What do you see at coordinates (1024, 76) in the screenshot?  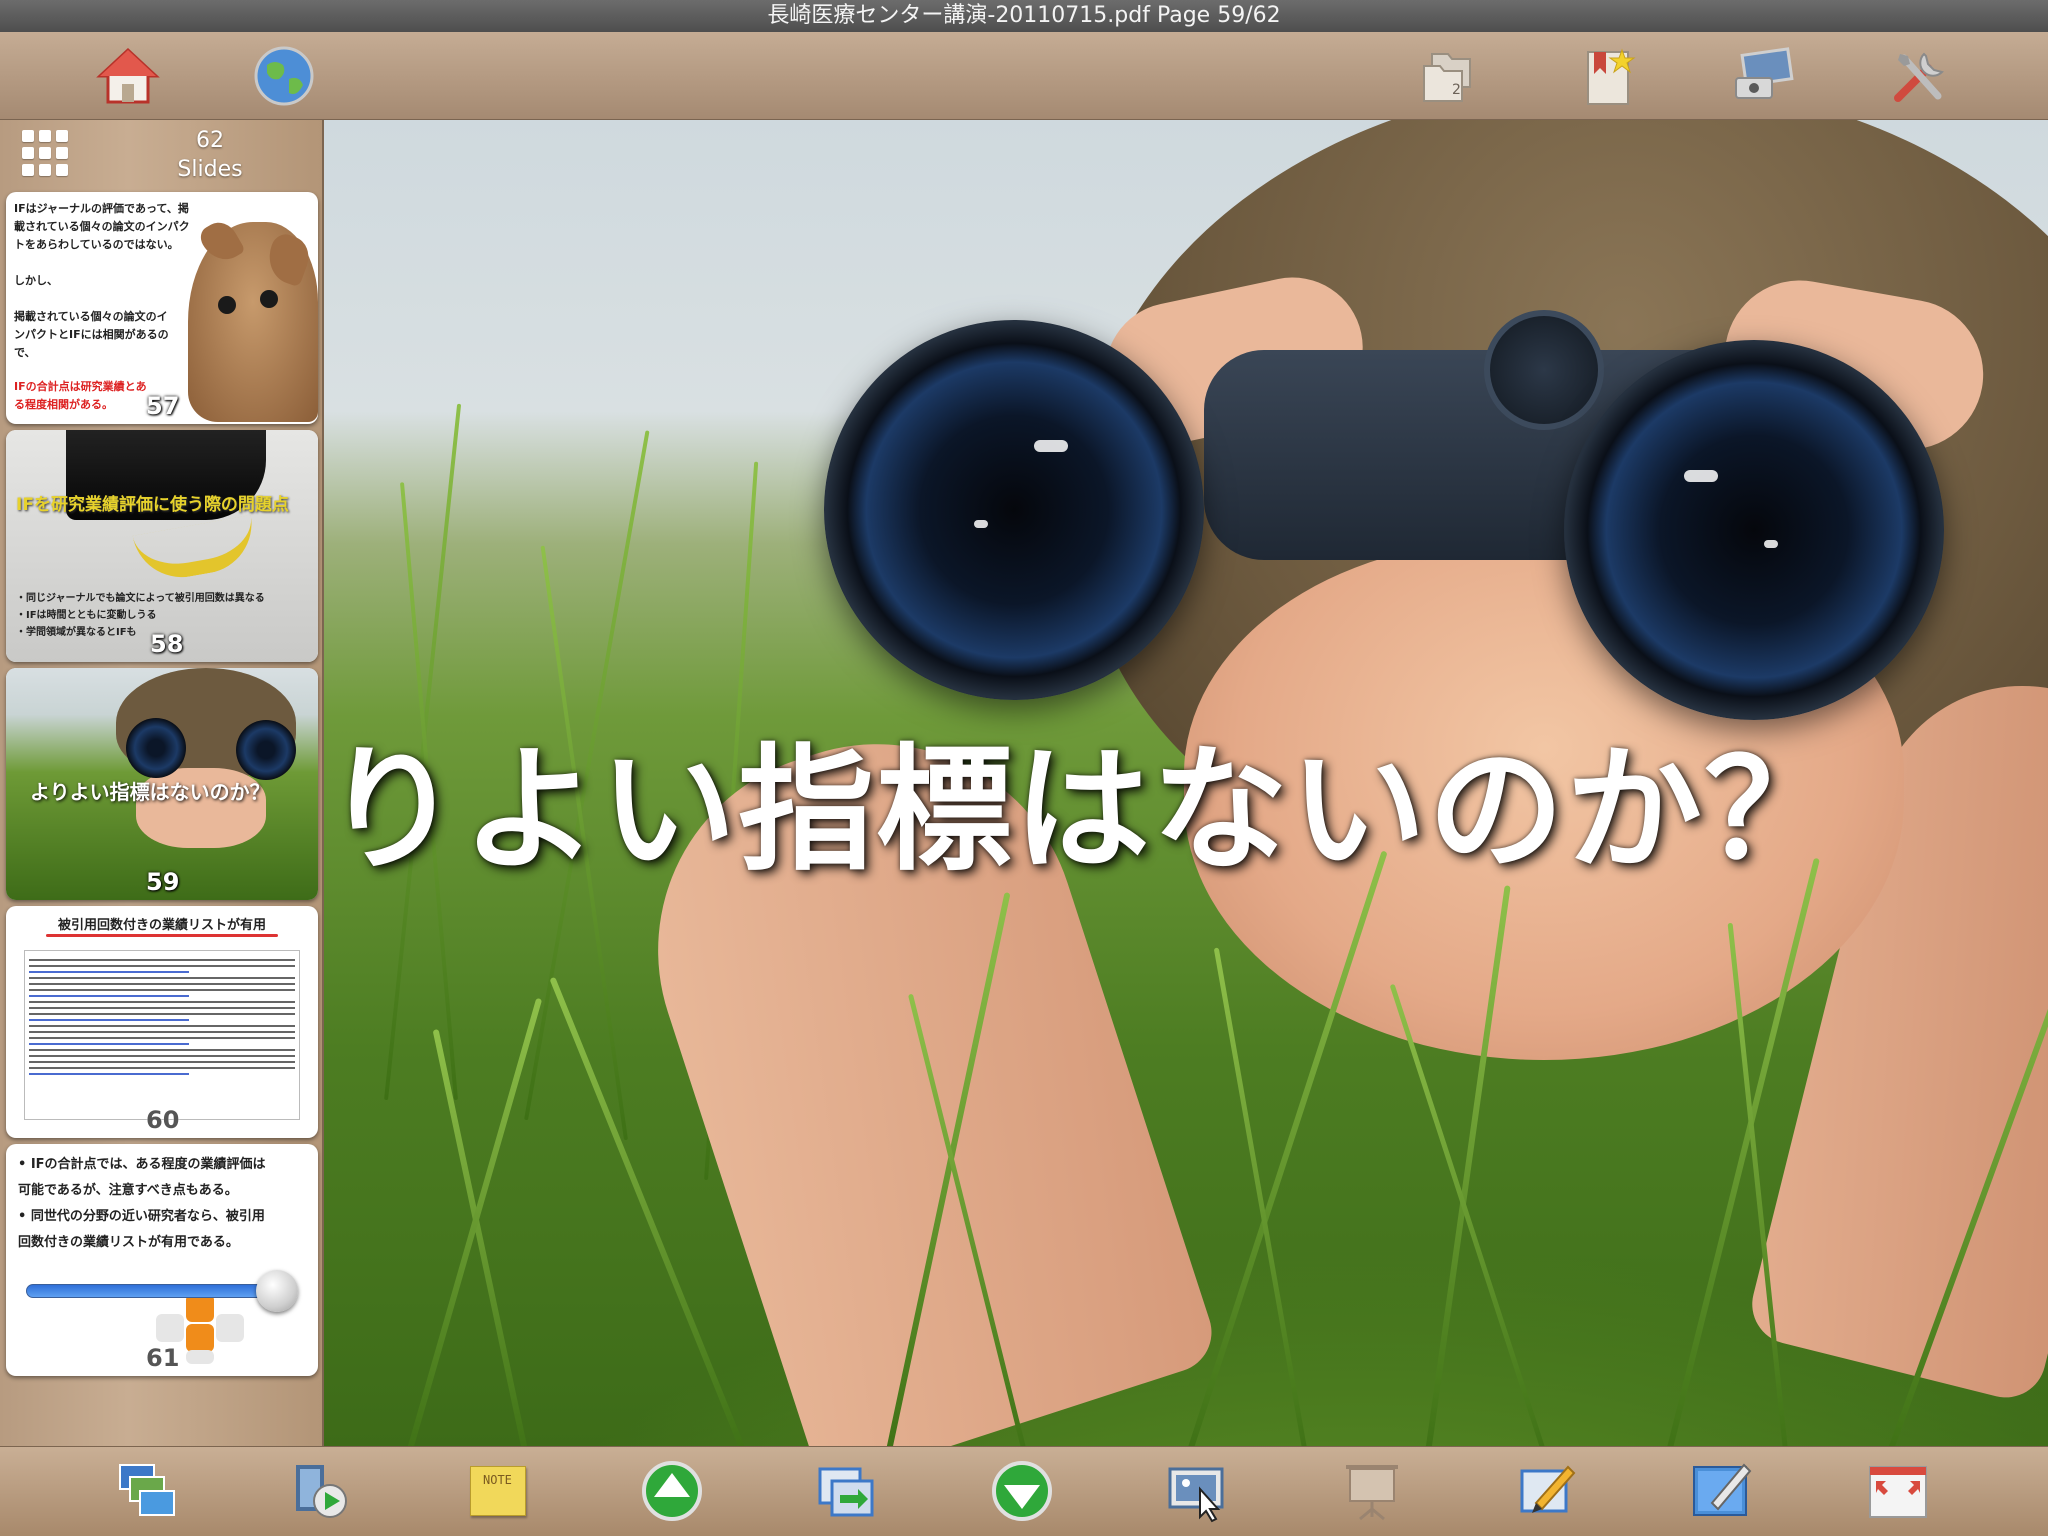 I see `top-toolbar: 2` at bounding box center [1024, 76].